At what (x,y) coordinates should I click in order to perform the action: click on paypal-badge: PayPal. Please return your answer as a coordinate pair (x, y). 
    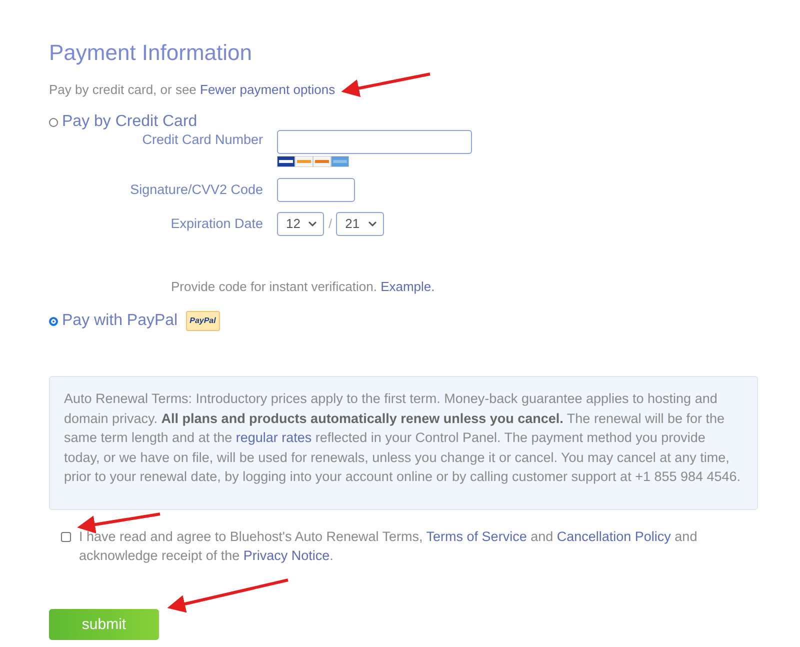
    Looking at the image, I should click on (203, 321).